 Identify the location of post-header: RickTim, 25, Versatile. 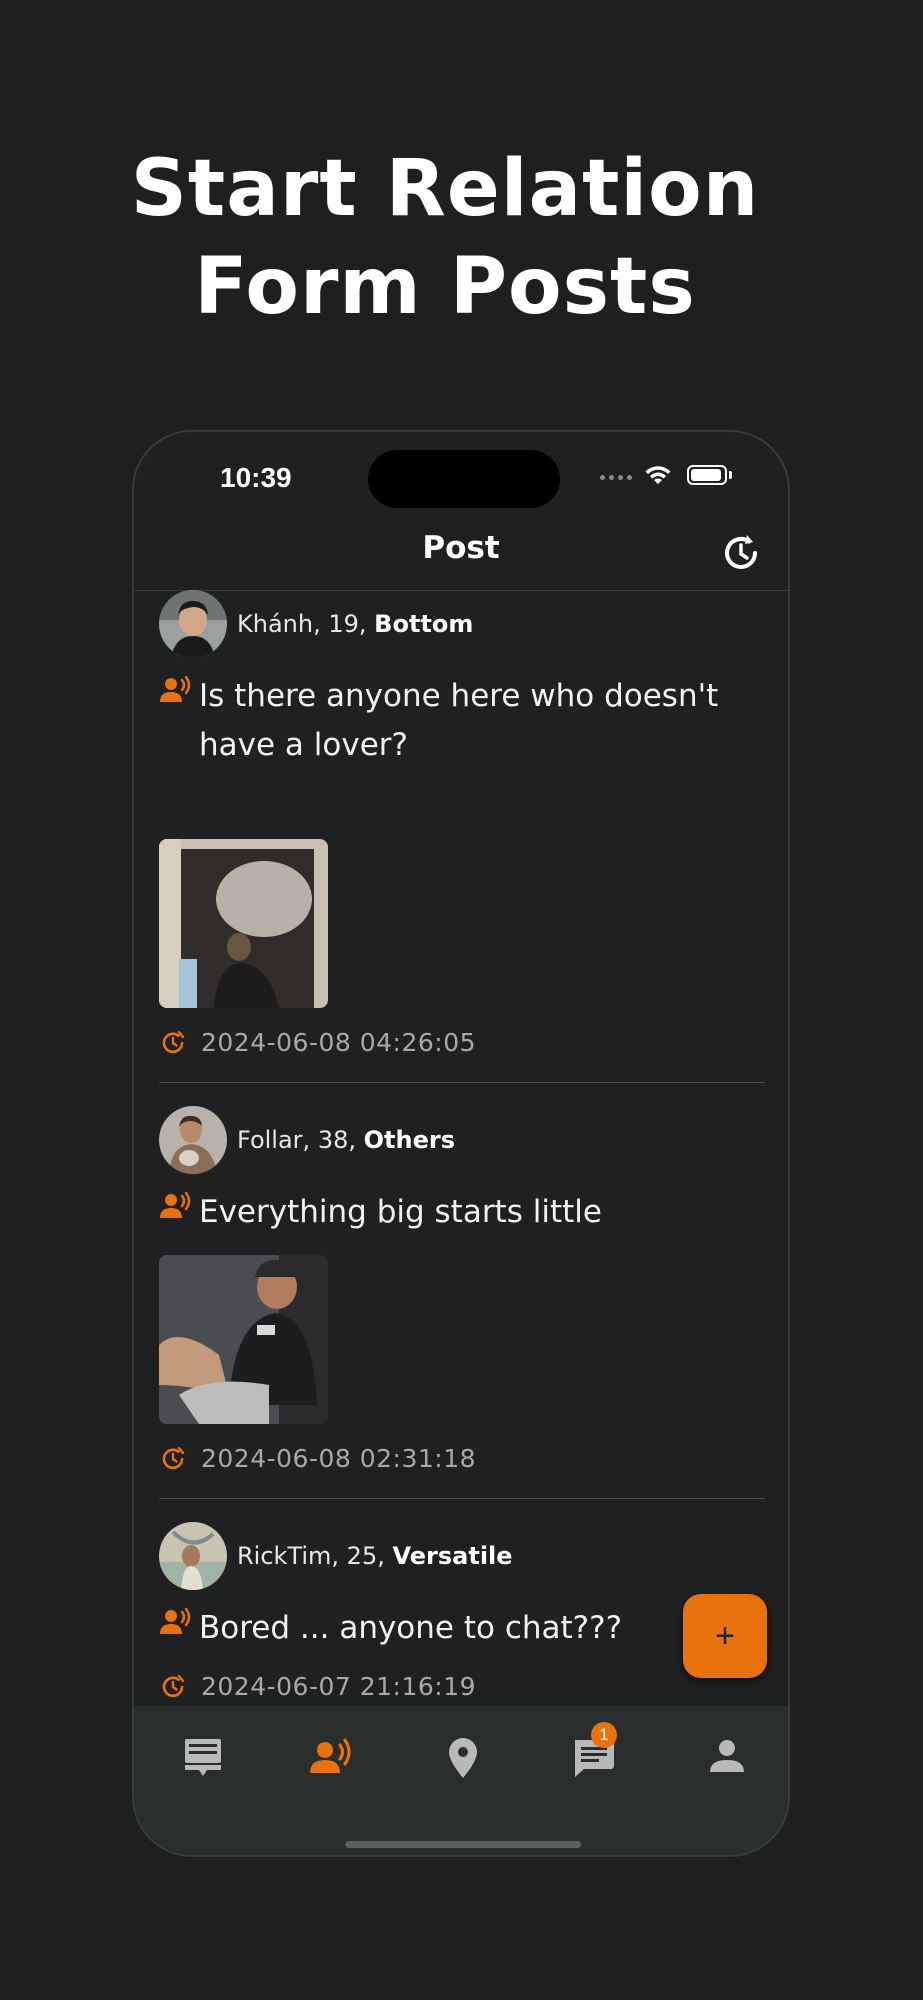
(336, 1556).